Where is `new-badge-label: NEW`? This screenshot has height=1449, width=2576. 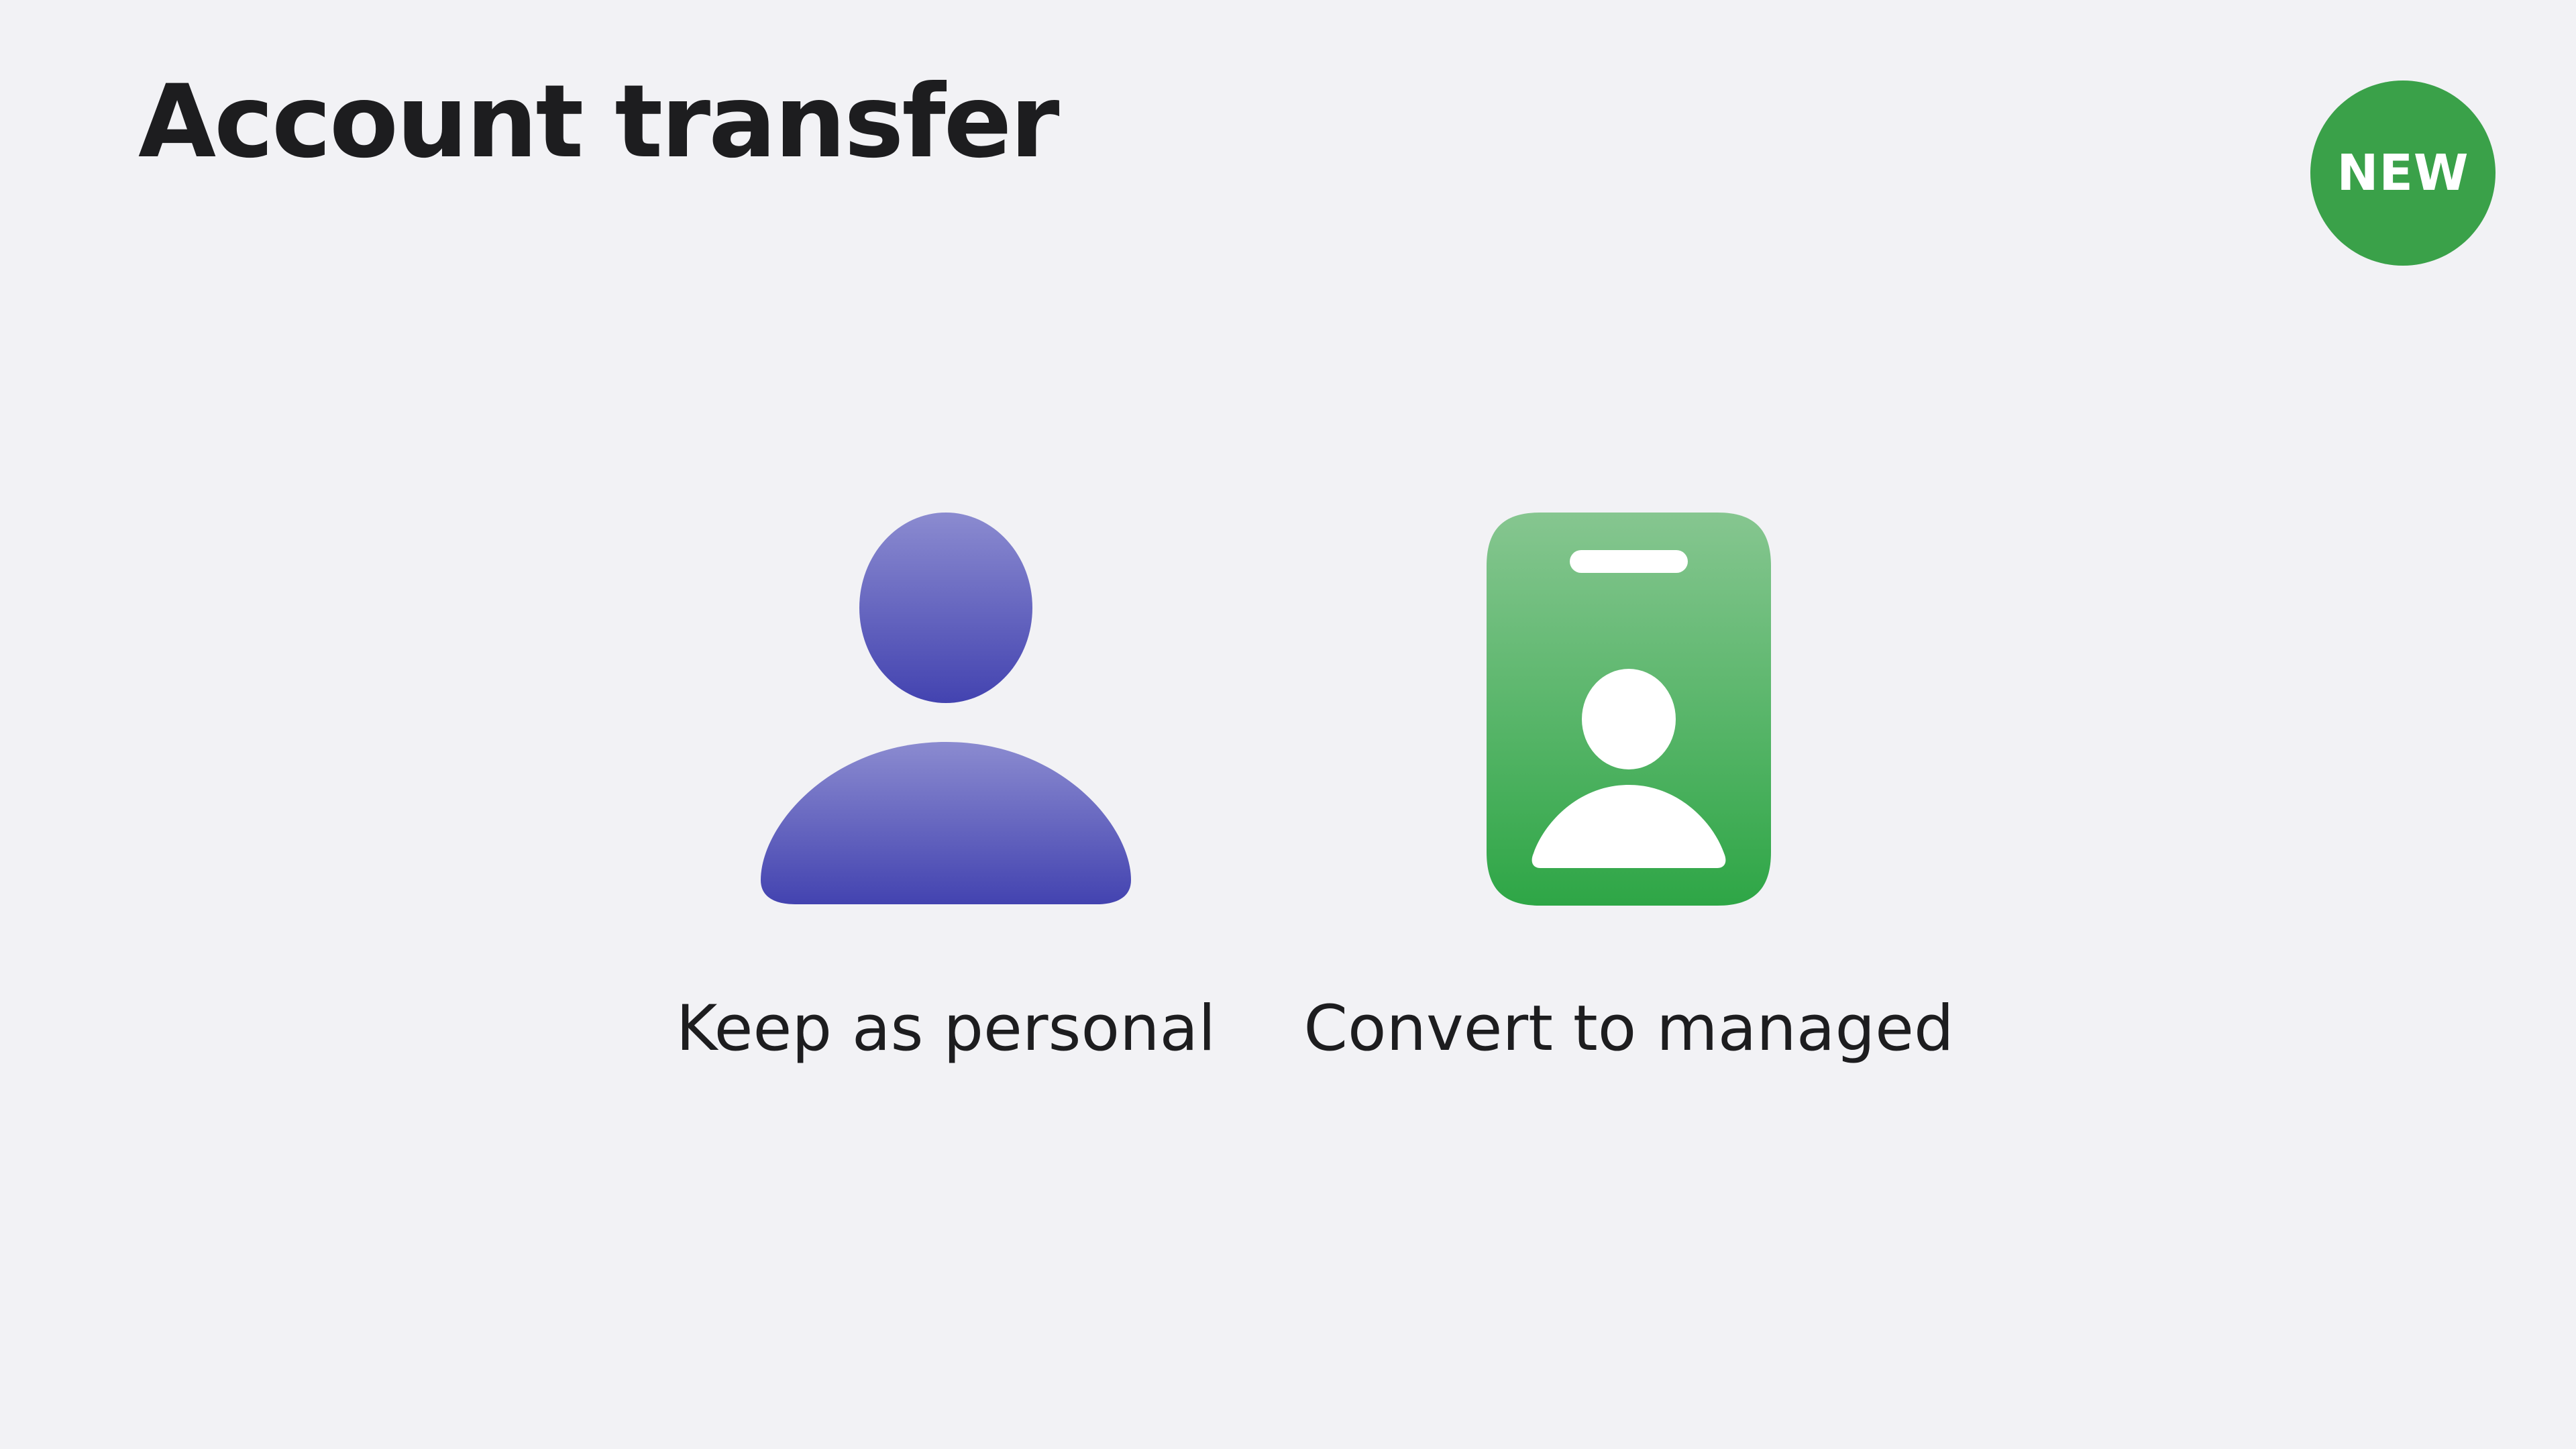
new-badge-label: NEW is located at coordinates (2403, 173).